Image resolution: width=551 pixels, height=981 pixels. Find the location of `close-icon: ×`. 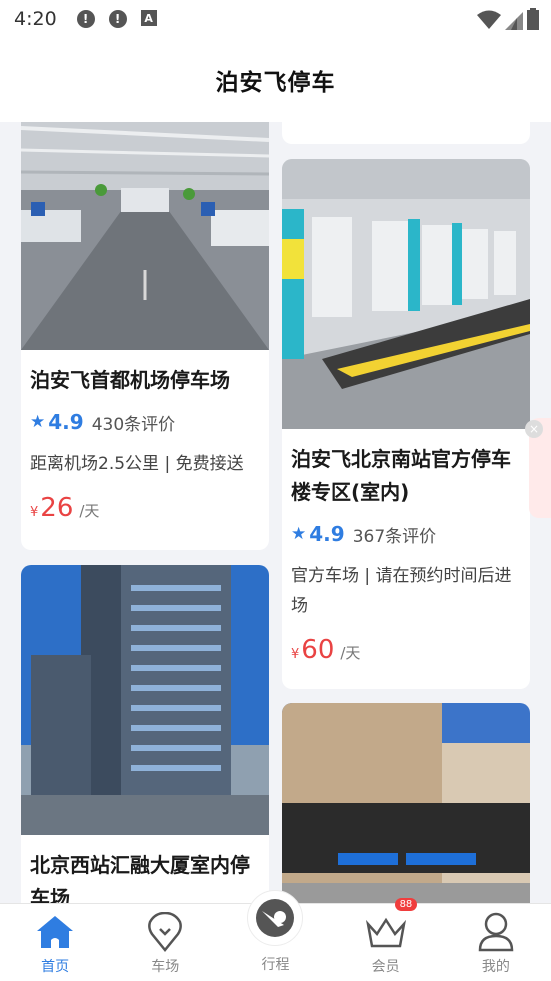

close-icon: × is located at coordinates (534, 429).